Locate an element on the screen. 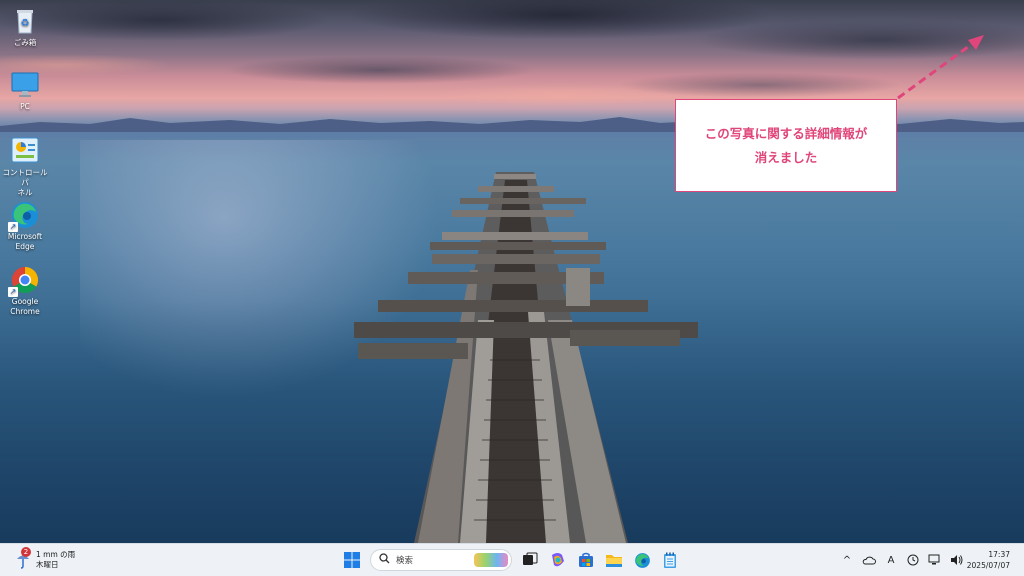  taskbar-search-box: 検索 is located at coordinates (441, 560).